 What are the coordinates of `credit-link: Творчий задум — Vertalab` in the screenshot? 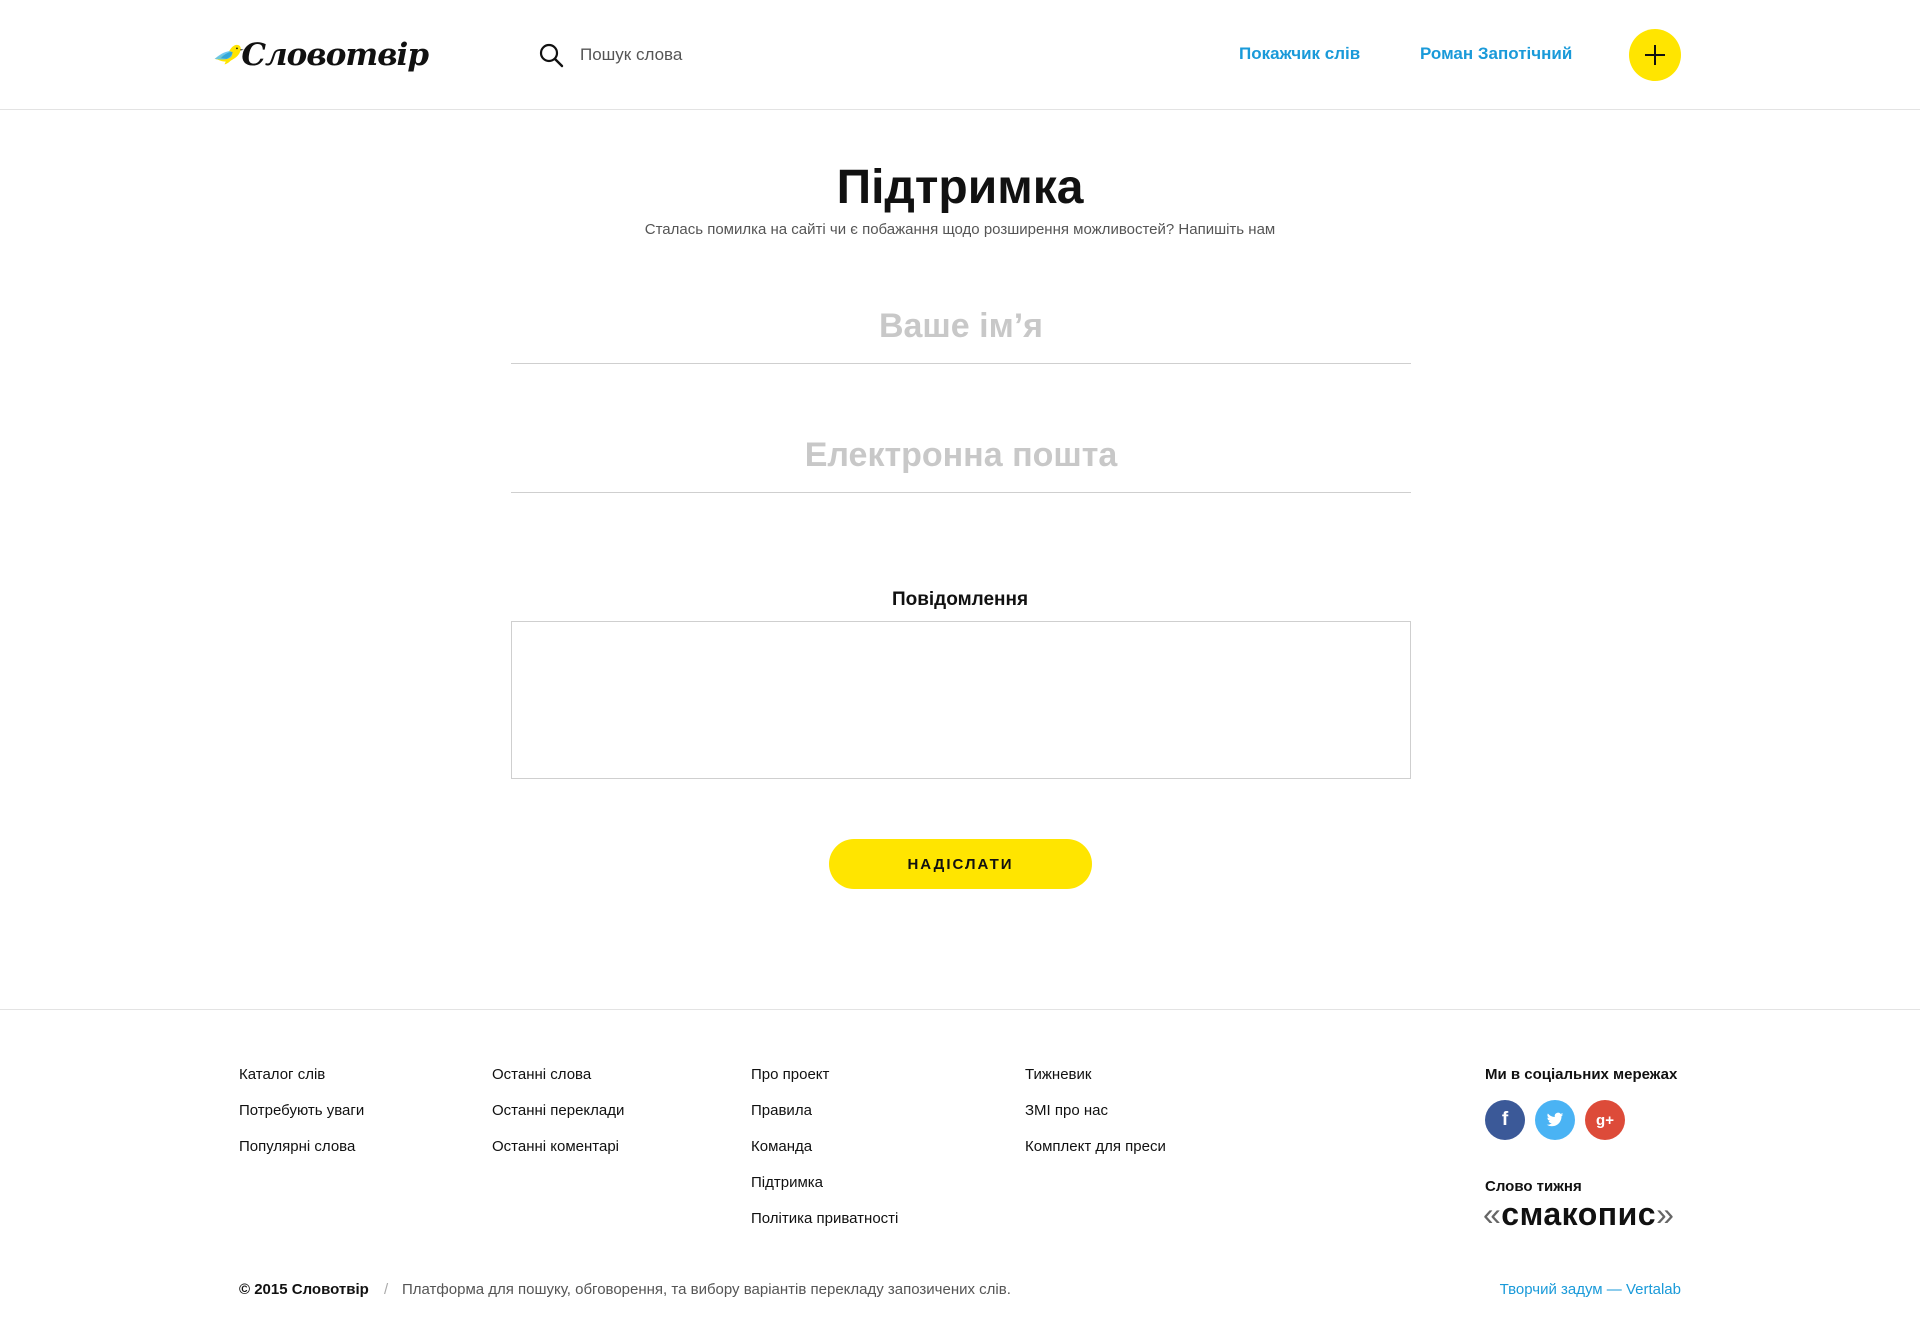 It's located at (1590, 1289).